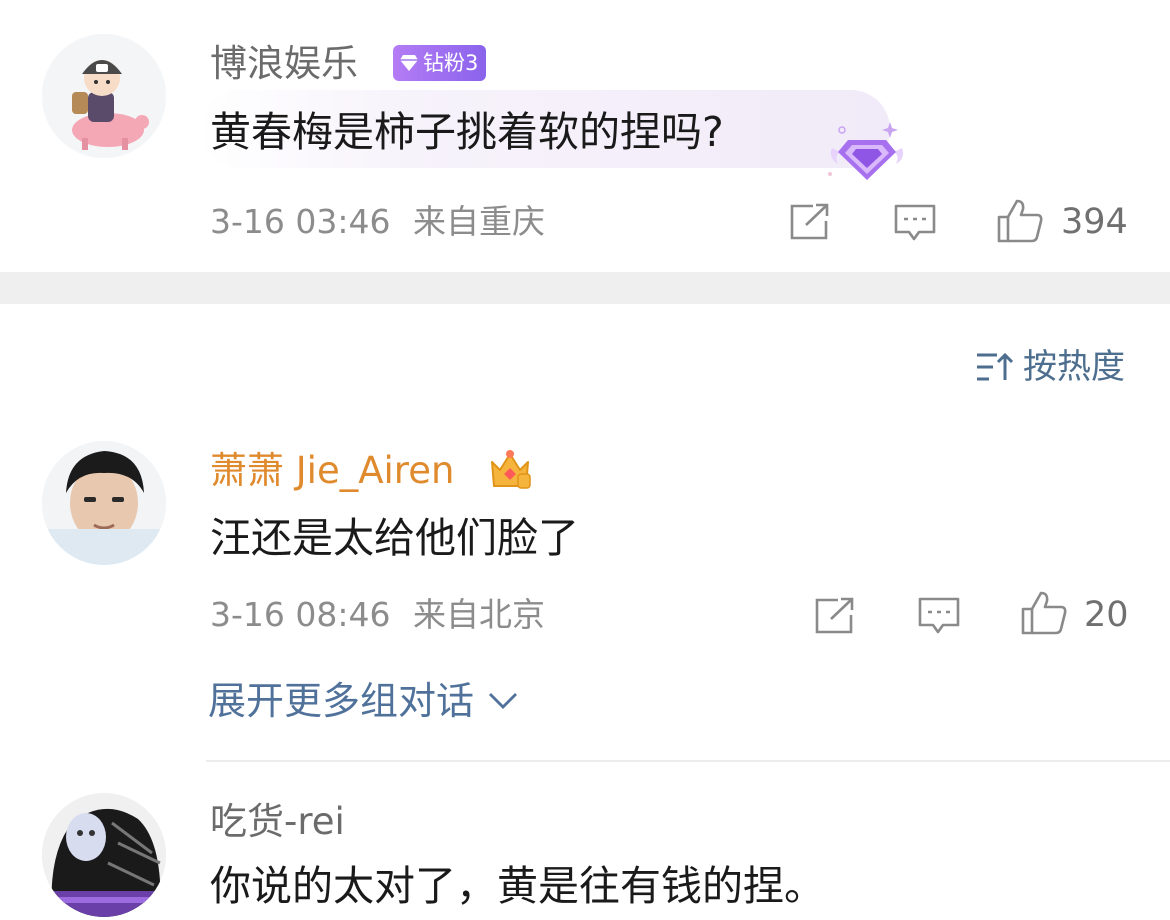  I want to click on expand-replies-link: 展开更多组对话, so click(363, 701).